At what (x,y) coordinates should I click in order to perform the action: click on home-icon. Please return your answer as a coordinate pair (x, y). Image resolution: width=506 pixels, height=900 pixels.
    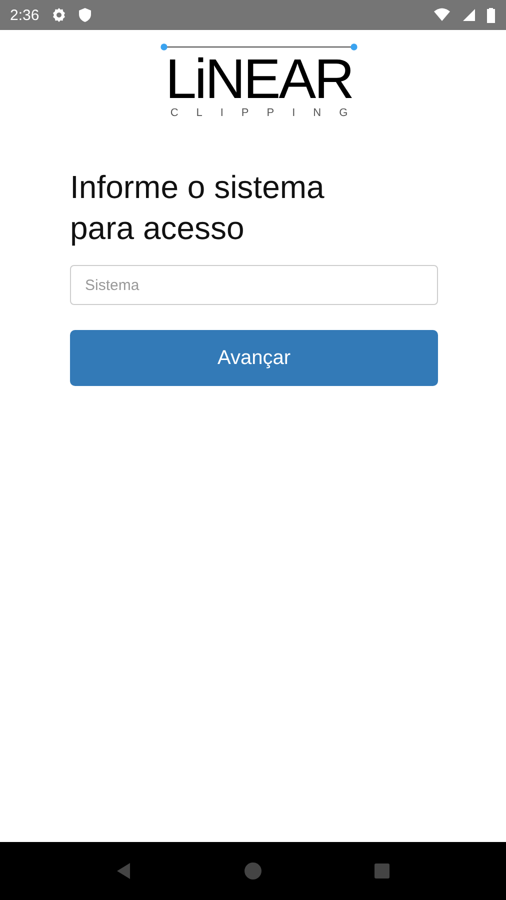
    Looking at the image, I should click on (252, 871).